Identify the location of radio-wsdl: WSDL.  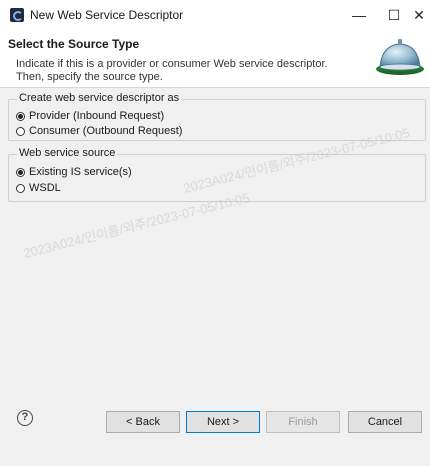
(38, 188).